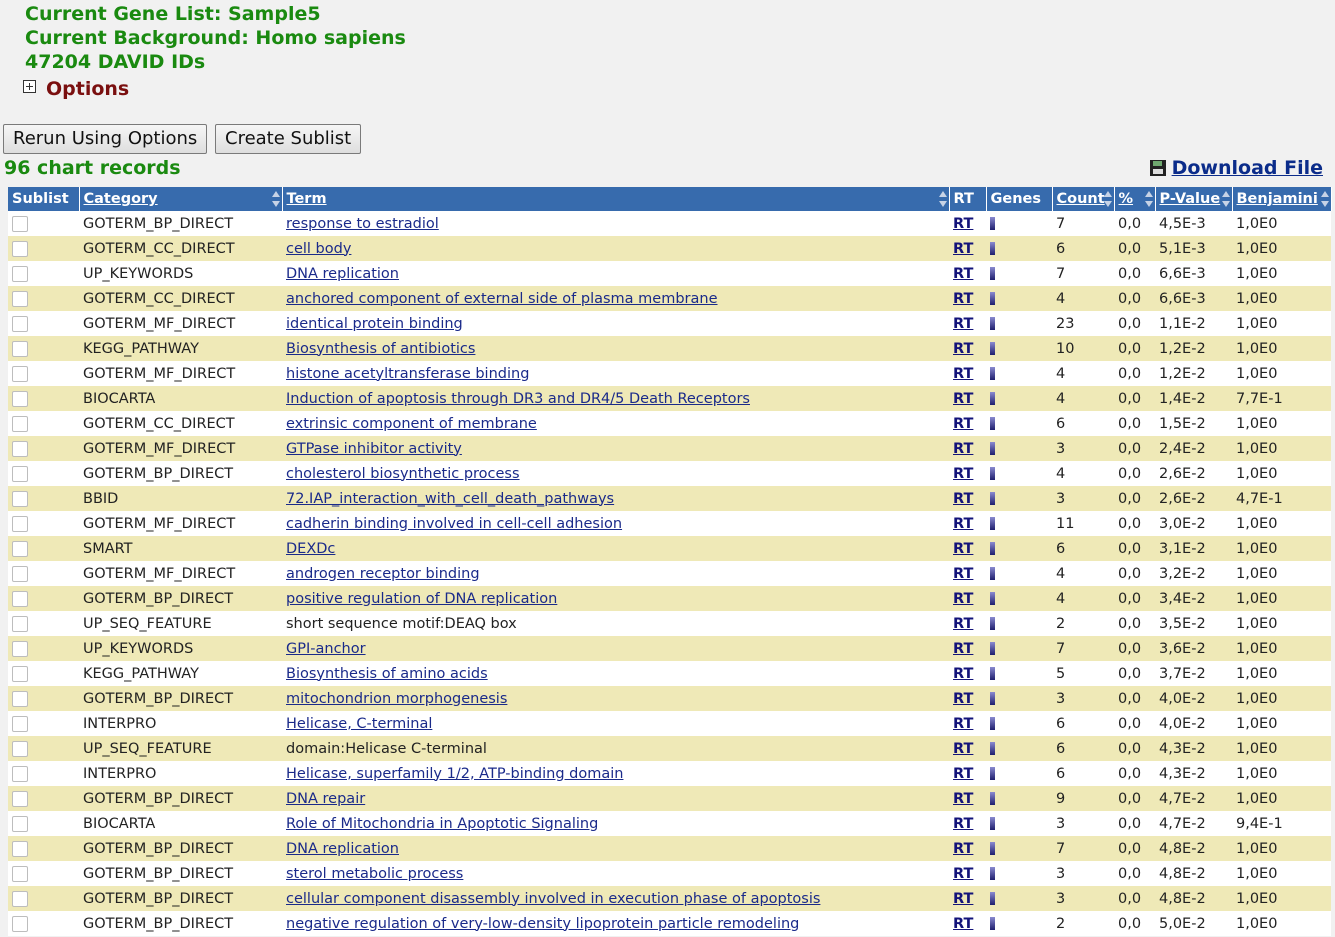  I want to click on term-link: GPI-anchor, so click(326, 649).